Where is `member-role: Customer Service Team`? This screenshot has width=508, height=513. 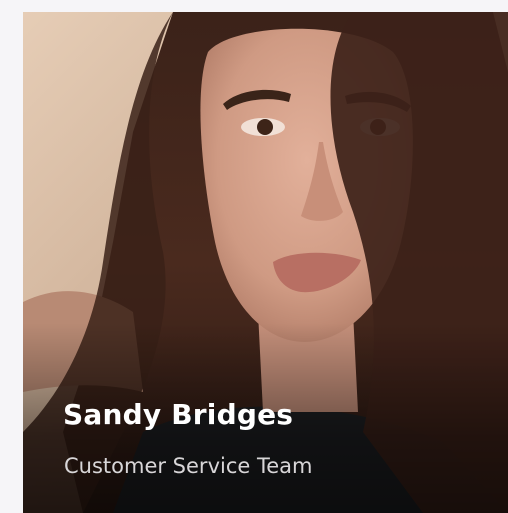 member-role: Customer Service Team is located at coordinates (188, 466).